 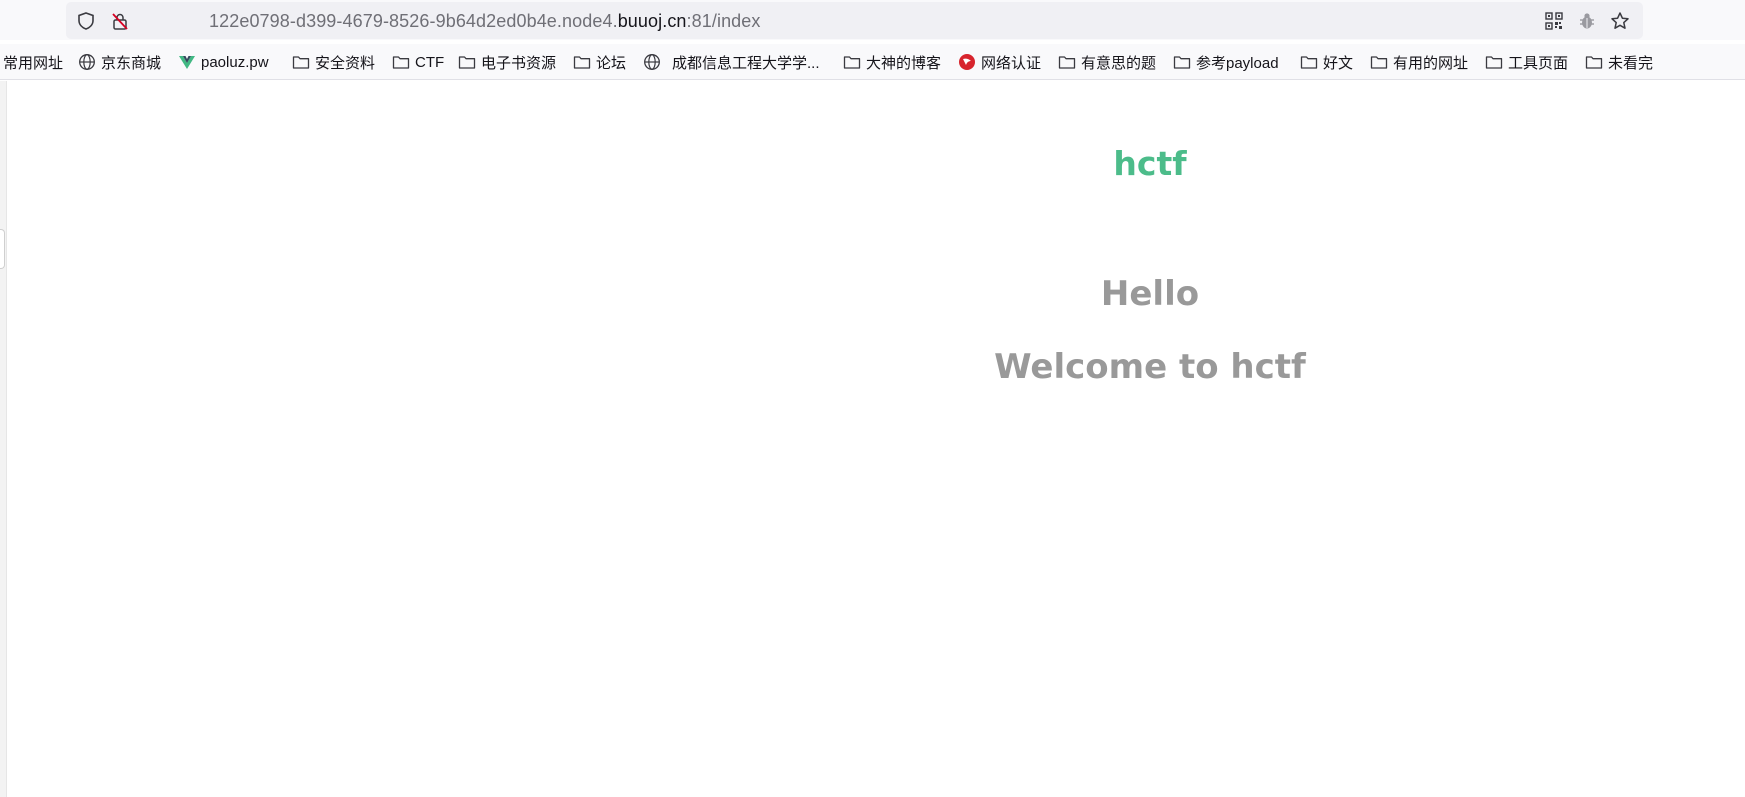 What do you see at coordinates (723, 21) in the screenshot?
I see `url-suffix: :81/index` at bounding box center [723, 21].